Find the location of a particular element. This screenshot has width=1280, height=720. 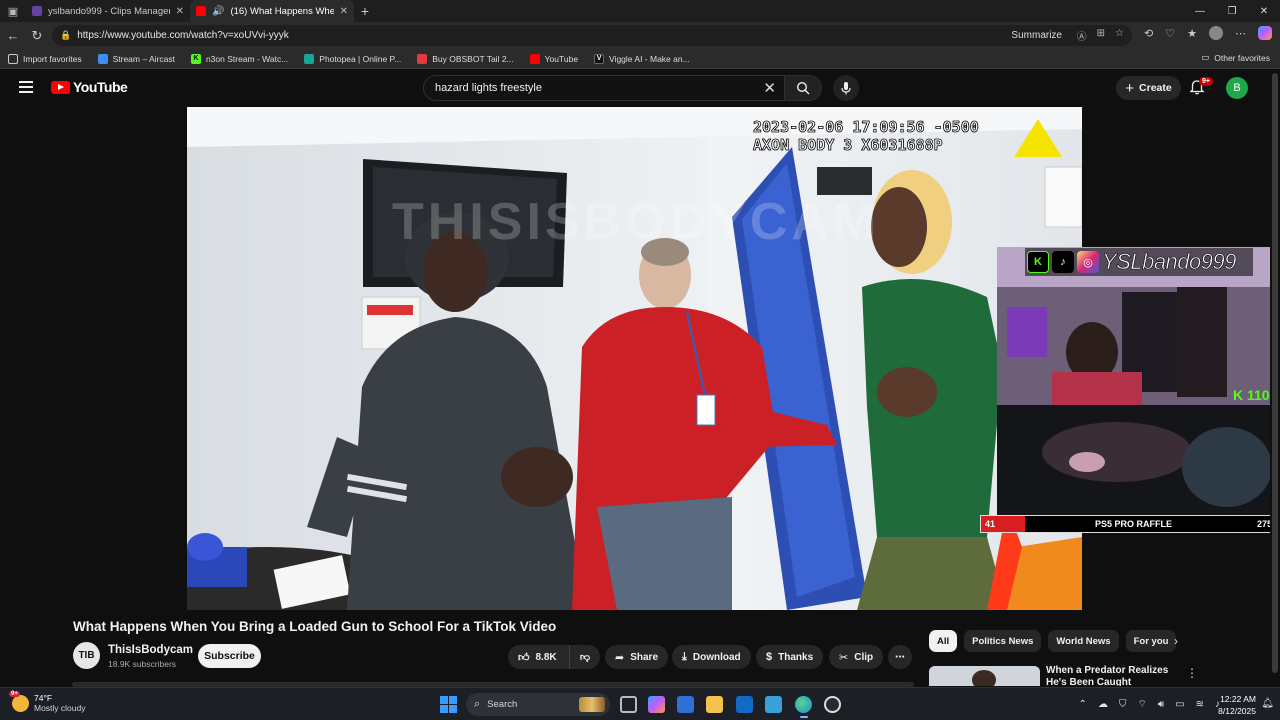

chip-politics-news: Politics News is located at coordinates (1003, 641).